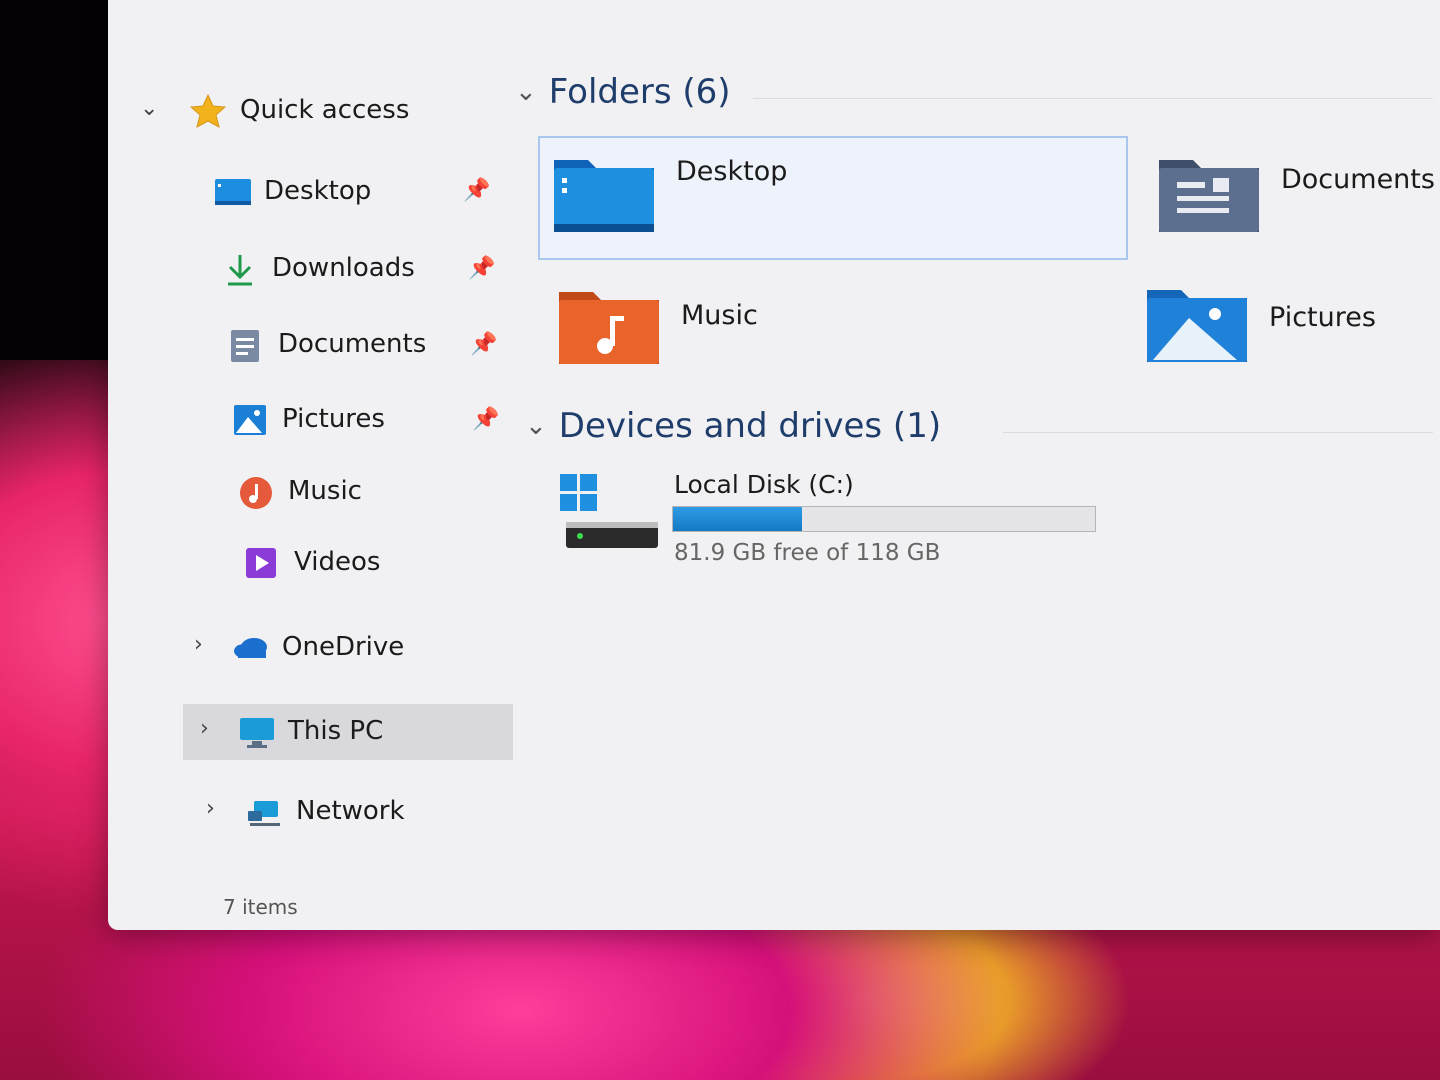  I want to click on folder-tile-label: Desktop, so click(732, 171).